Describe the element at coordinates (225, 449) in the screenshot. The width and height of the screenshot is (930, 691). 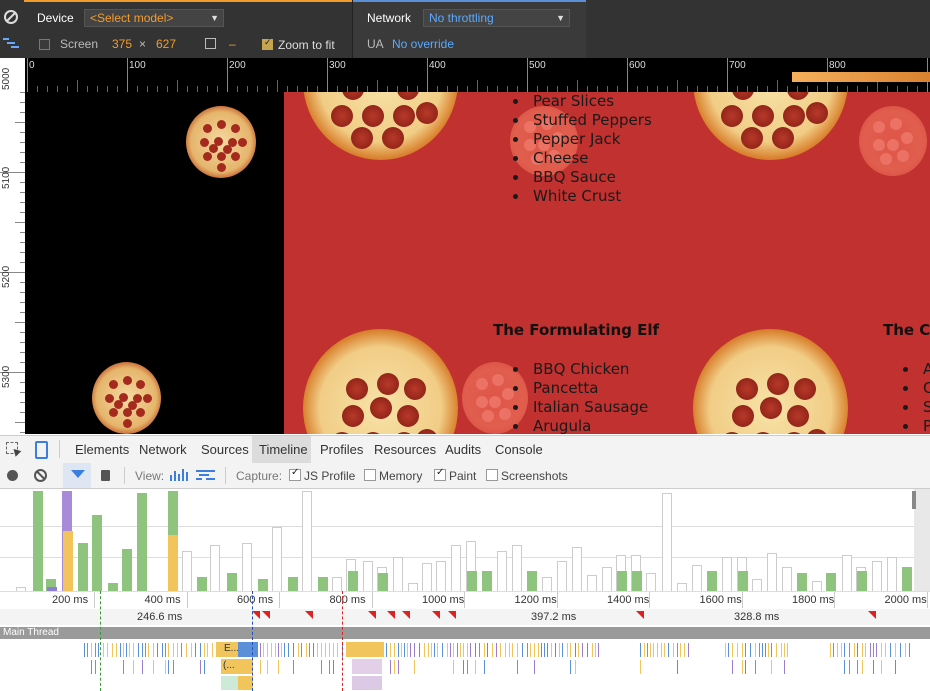
I see `tab-sources: Sources` at that location.